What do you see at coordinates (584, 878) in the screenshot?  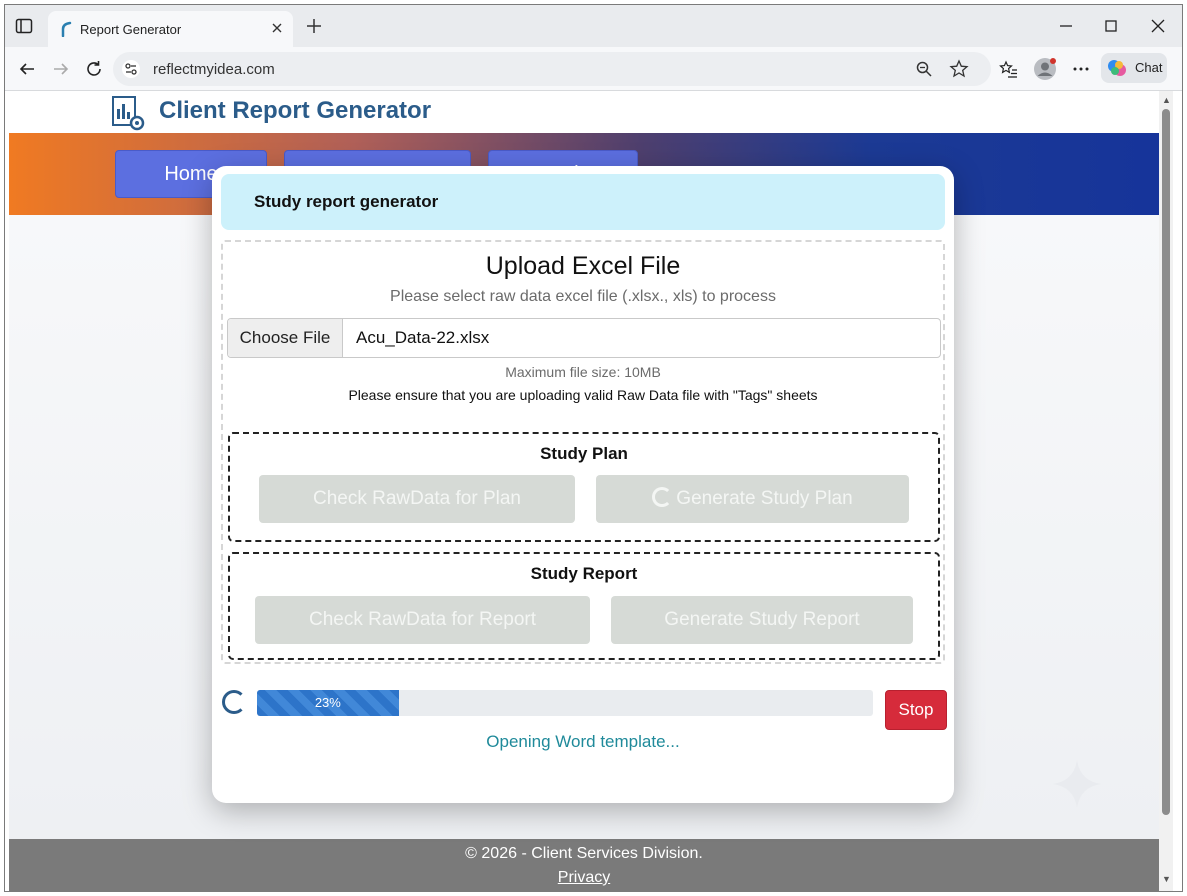 I see `privacy-link: Privacy` at bounding box center [584, 878].